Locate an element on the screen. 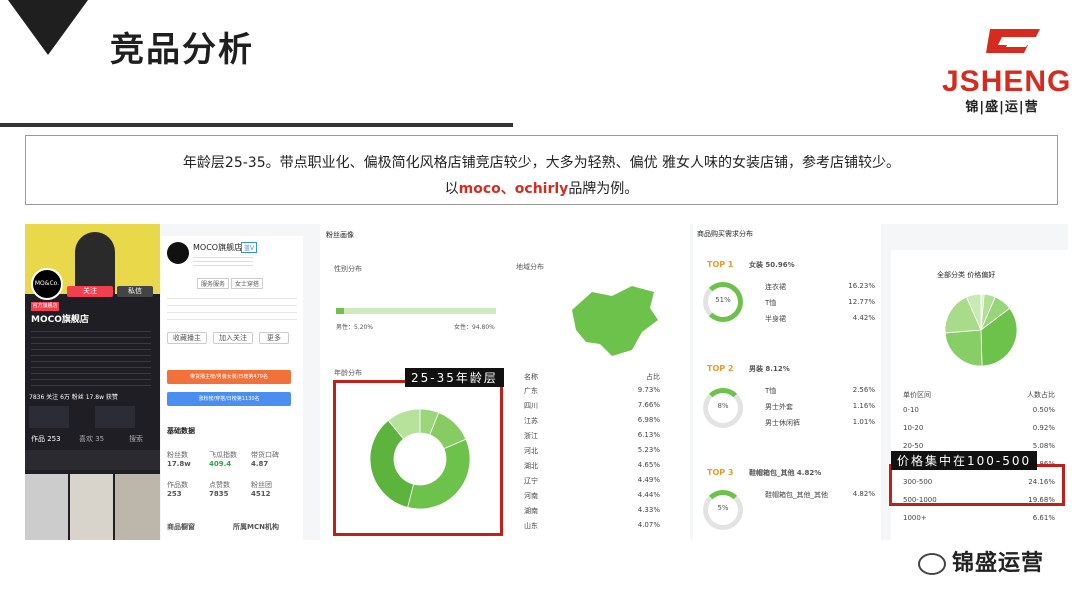 The width and height of the screenshot is (1080, 608). top3-ring: 5% is located at coordinates (723, 510).